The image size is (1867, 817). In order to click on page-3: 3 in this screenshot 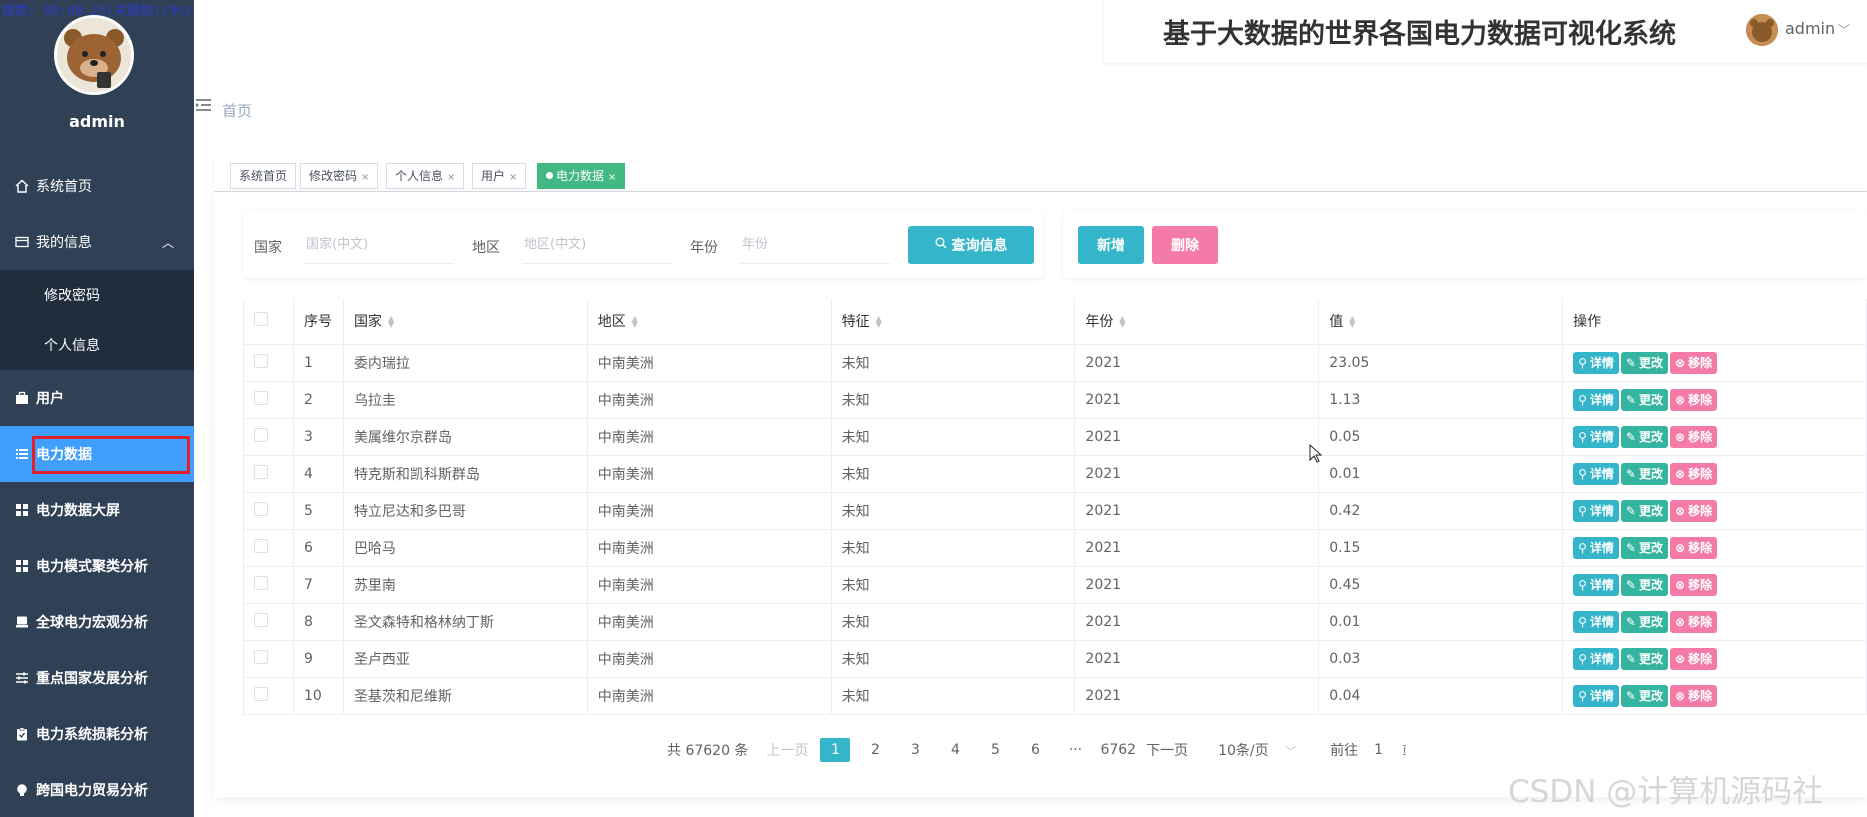, I will do `click(915, 750)`.